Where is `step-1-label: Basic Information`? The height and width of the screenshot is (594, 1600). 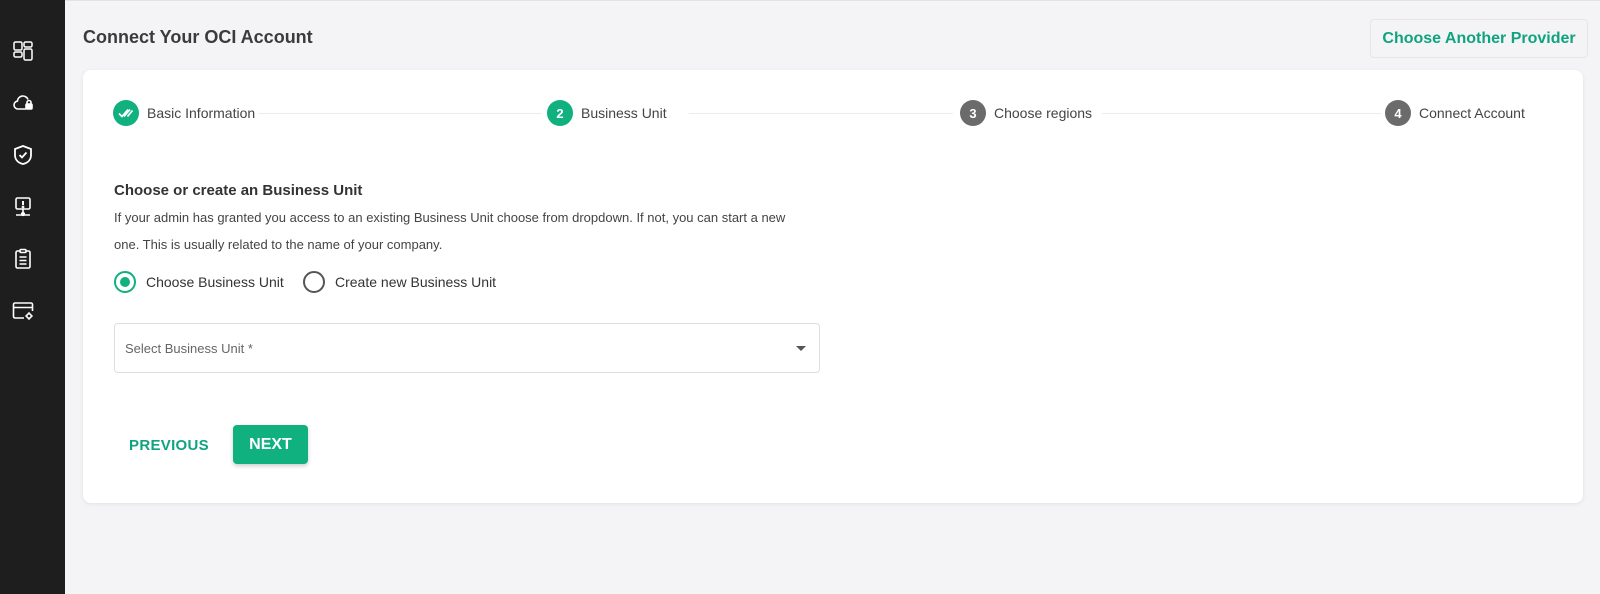
step-1-label: Basic Information is located at coordinates (201, 113).